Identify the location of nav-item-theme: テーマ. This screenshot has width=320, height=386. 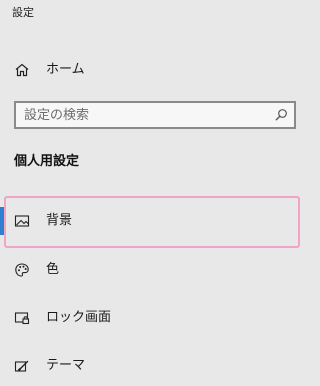
(154, 366).